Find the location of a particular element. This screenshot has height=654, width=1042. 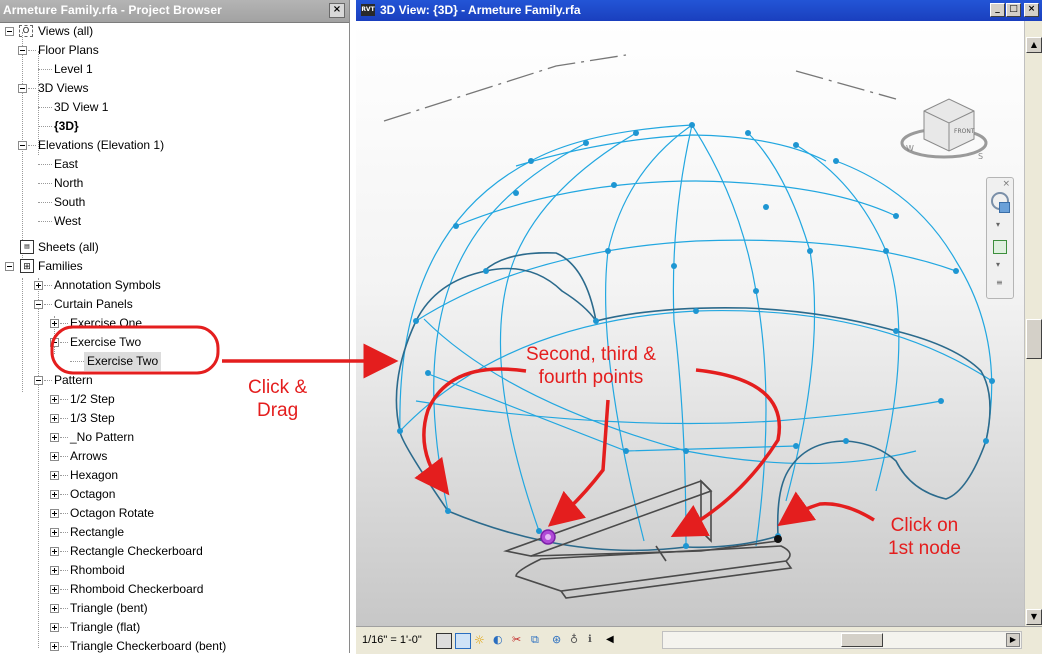

tree-node-annotation-symbols: Annotation Symbols is located at coordinates (174, 285).